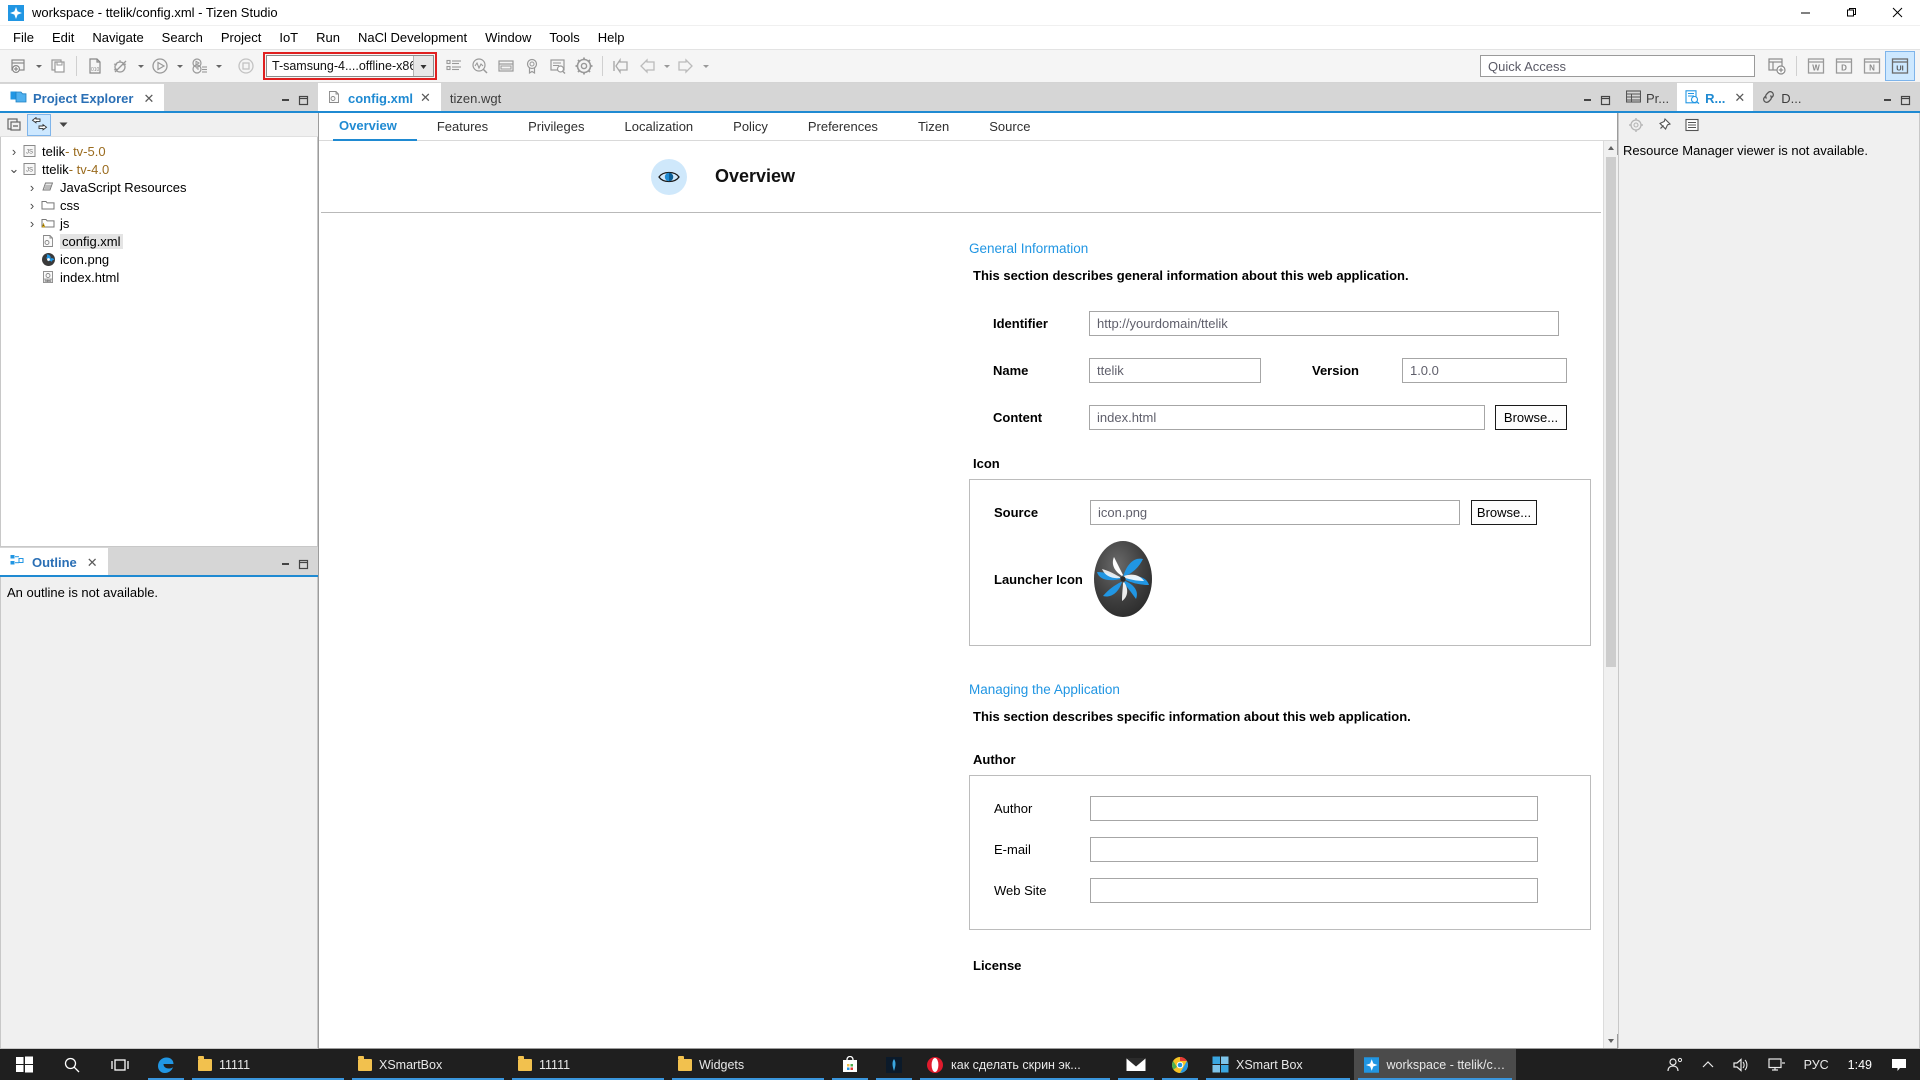 Image resolution: width=1920 pixels, height=1080 pixels. I want to click on taskbar-item-widgets: Widgets, so click(748, 1064).